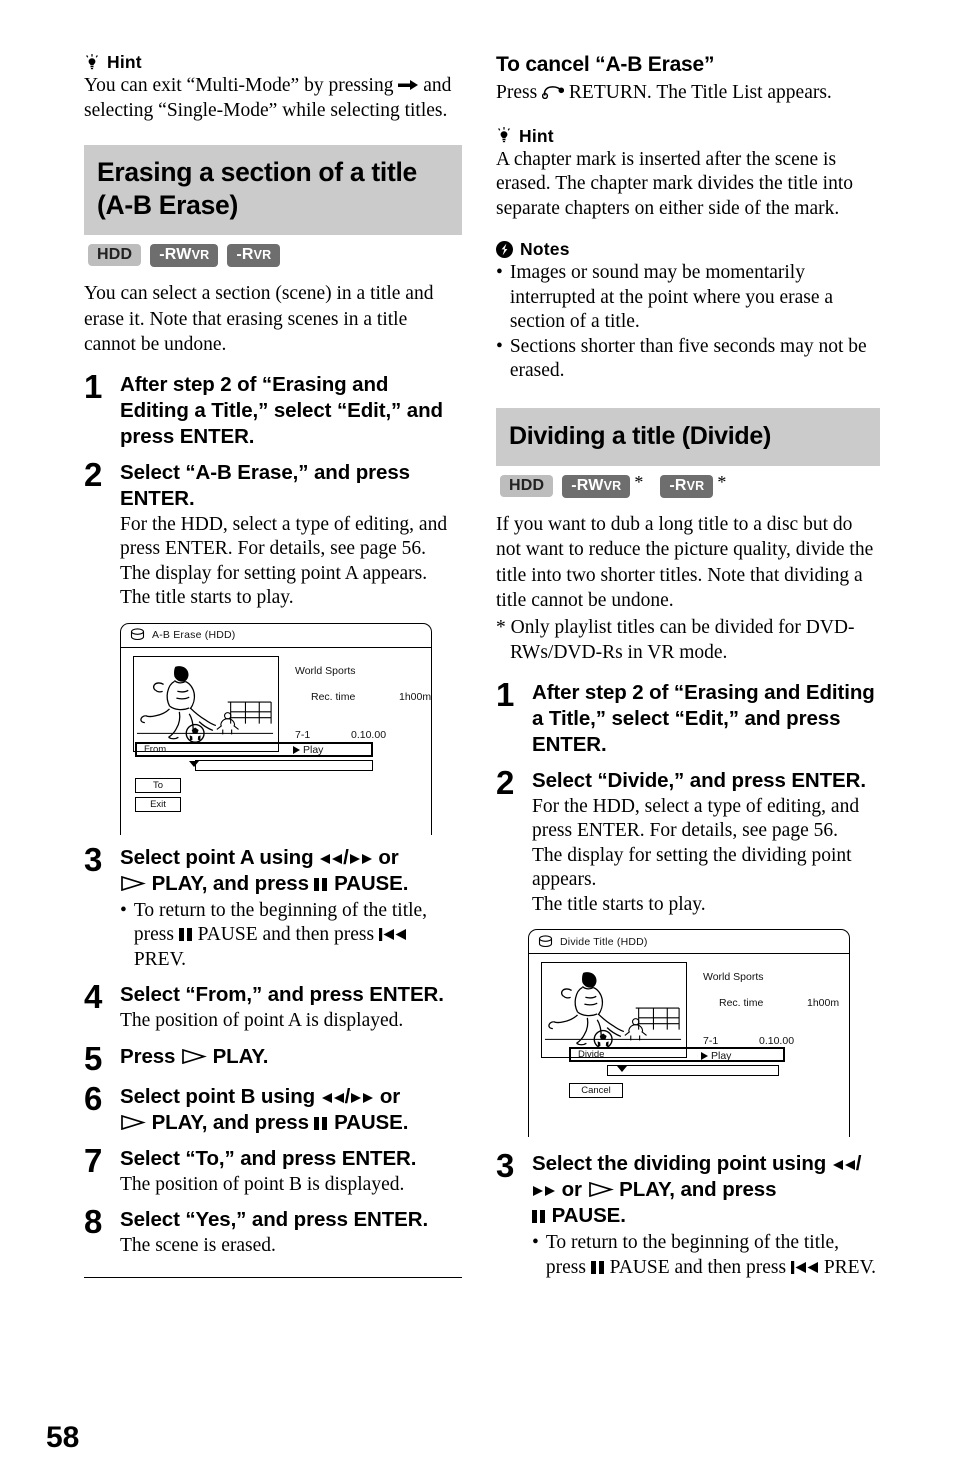 The width and height of the screenshot is (954, 1483). I want to click on osd-rec-time-label-divide: Rec. time, so click(741, 1003).